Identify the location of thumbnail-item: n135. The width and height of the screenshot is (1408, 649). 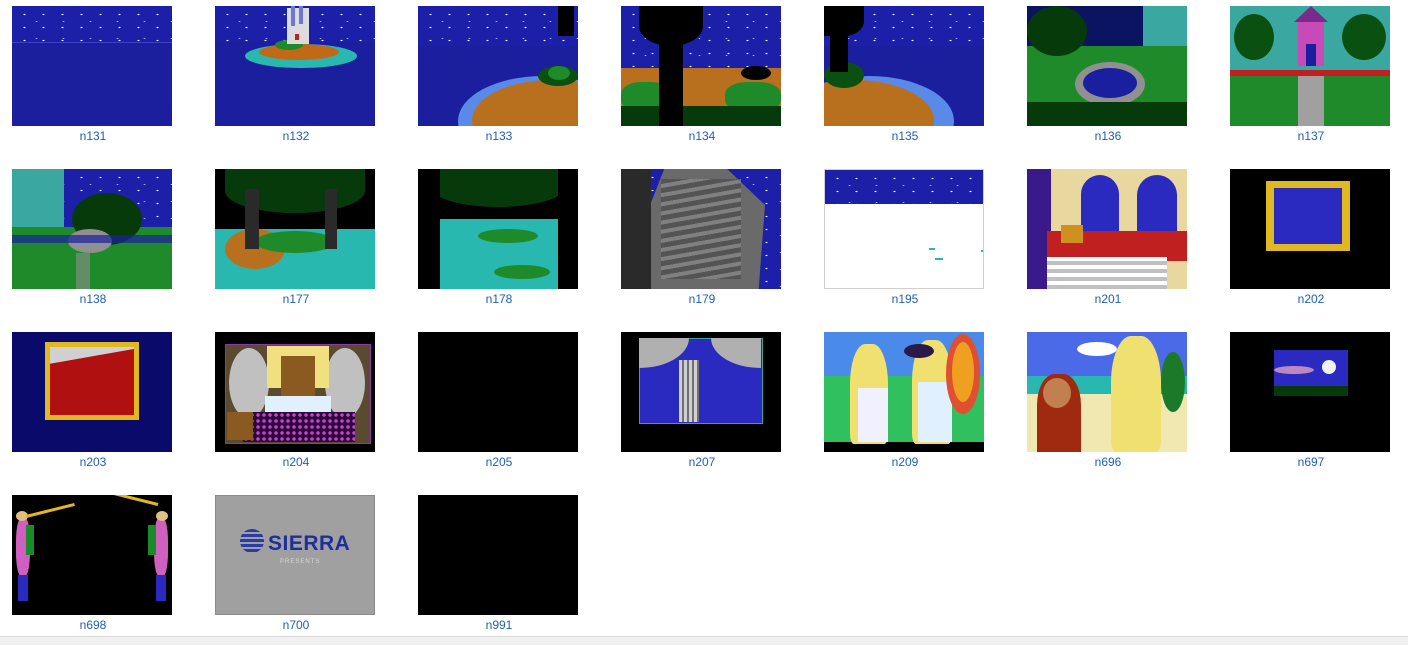
(905, 80).